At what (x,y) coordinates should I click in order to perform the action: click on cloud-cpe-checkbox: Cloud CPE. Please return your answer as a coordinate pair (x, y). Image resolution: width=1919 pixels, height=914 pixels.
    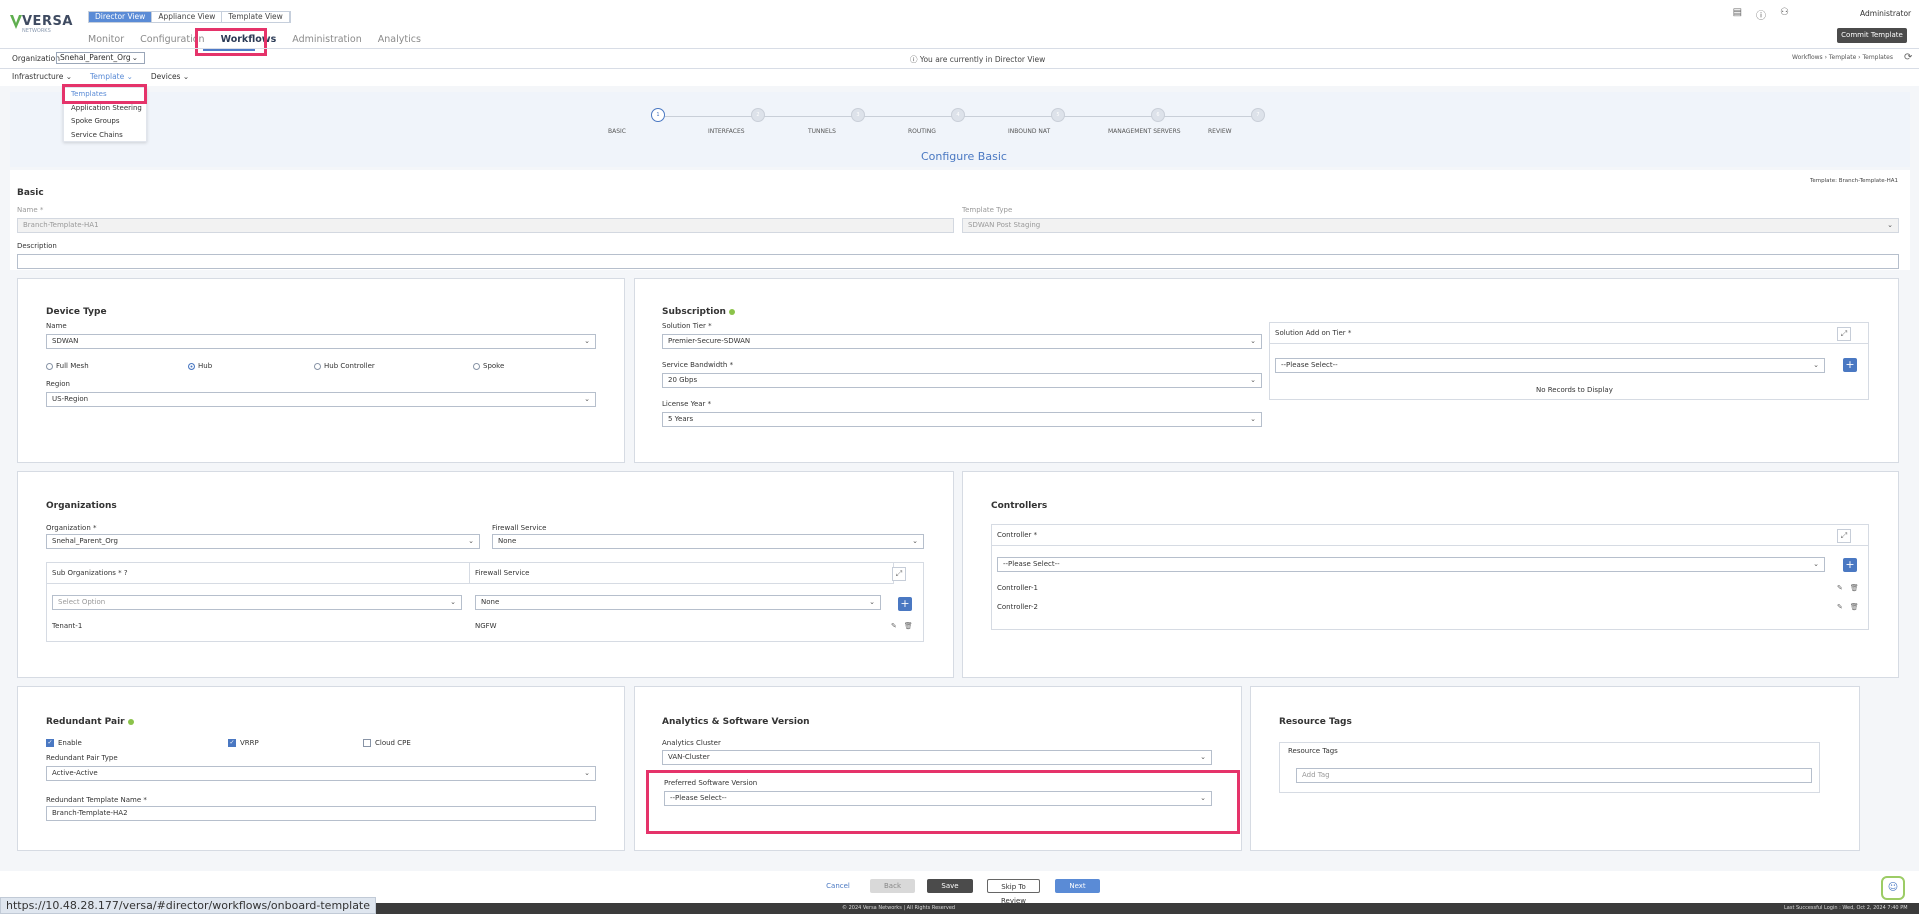
    Looking at the image, I should click on (387, 743).